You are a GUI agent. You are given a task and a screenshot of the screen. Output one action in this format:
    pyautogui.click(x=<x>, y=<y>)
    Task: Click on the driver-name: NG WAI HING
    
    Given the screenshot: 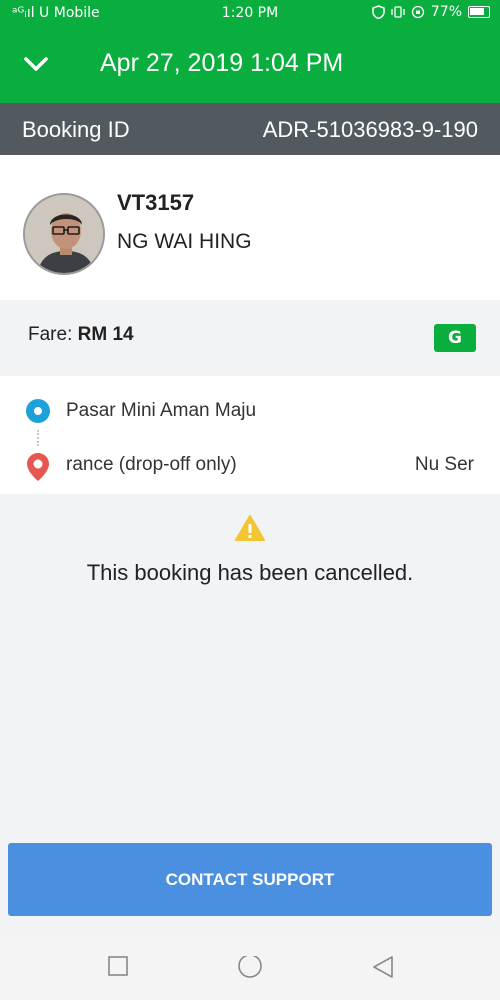 What is the action you would take?
    pyautogui.click(x=184, y=241)
    